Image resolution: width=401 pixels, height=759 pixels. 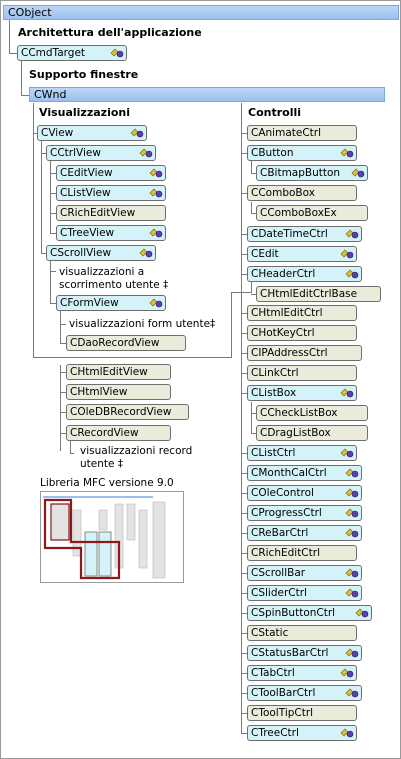 I want to click on control-class-box: CMonthCalCtrl, so click(x=304, y=473).